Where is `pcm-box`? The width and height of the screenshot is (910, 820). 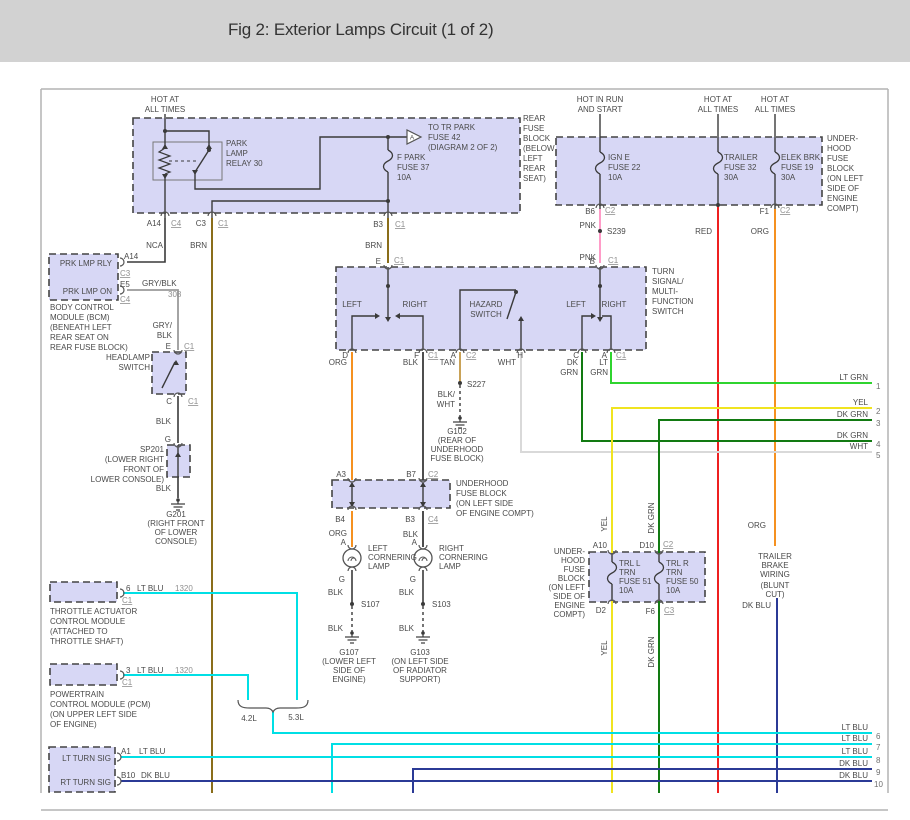
pcm-box is located at coordinates (83, 674).